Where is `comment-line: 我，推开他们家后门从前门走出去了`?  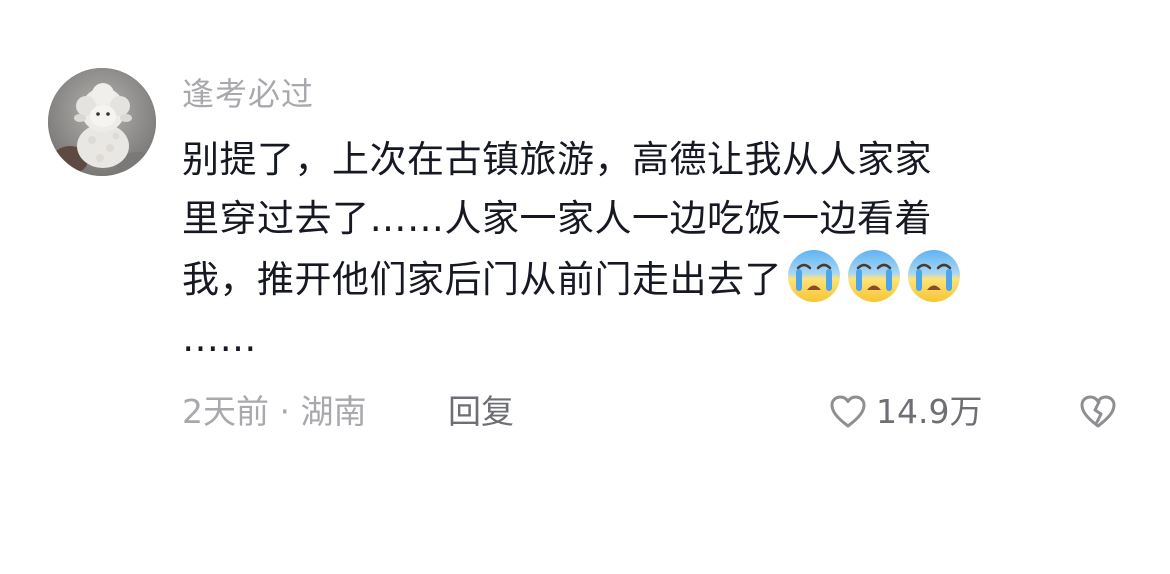
comment-line: 我，推开他们家后门从前门走出去了 is located at coordinates (482, 279).